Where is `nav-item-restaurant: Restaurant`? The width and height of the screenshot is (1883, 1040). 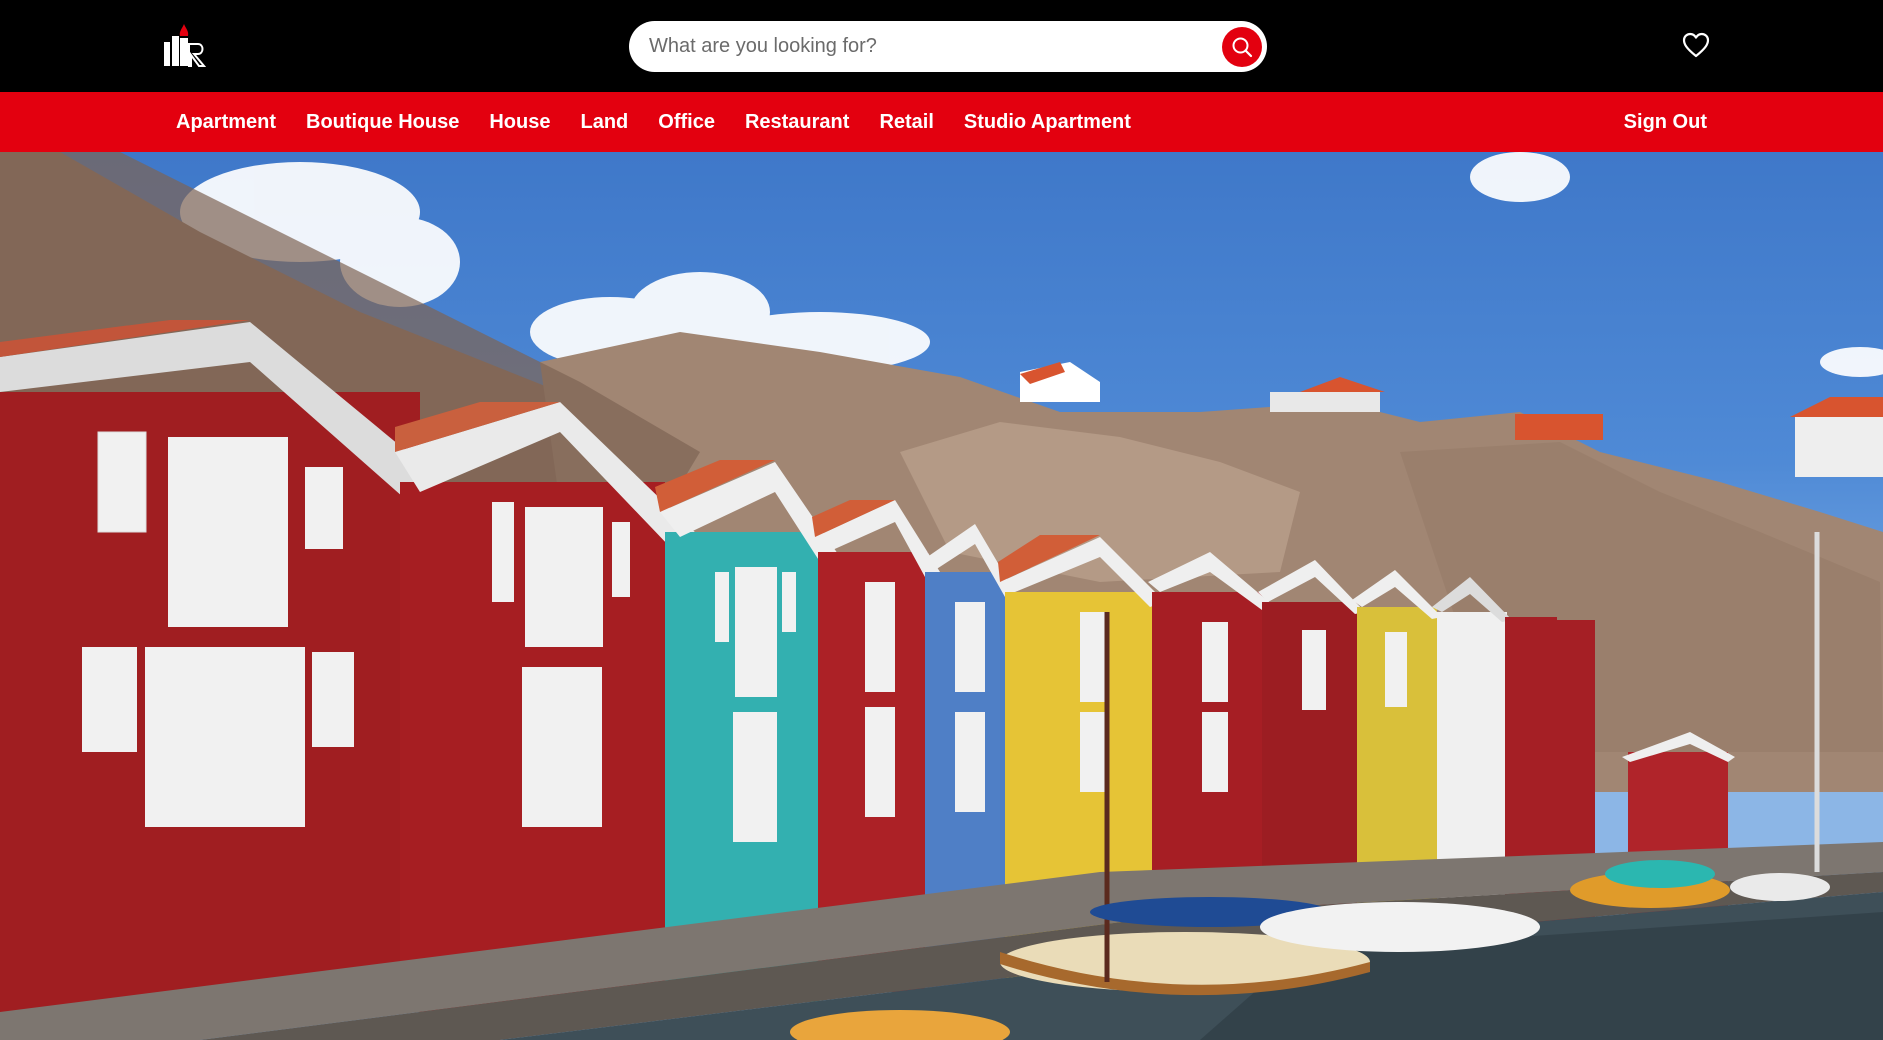
nav-item-restaurant: Restaurant is located at coordinates (797, 122).